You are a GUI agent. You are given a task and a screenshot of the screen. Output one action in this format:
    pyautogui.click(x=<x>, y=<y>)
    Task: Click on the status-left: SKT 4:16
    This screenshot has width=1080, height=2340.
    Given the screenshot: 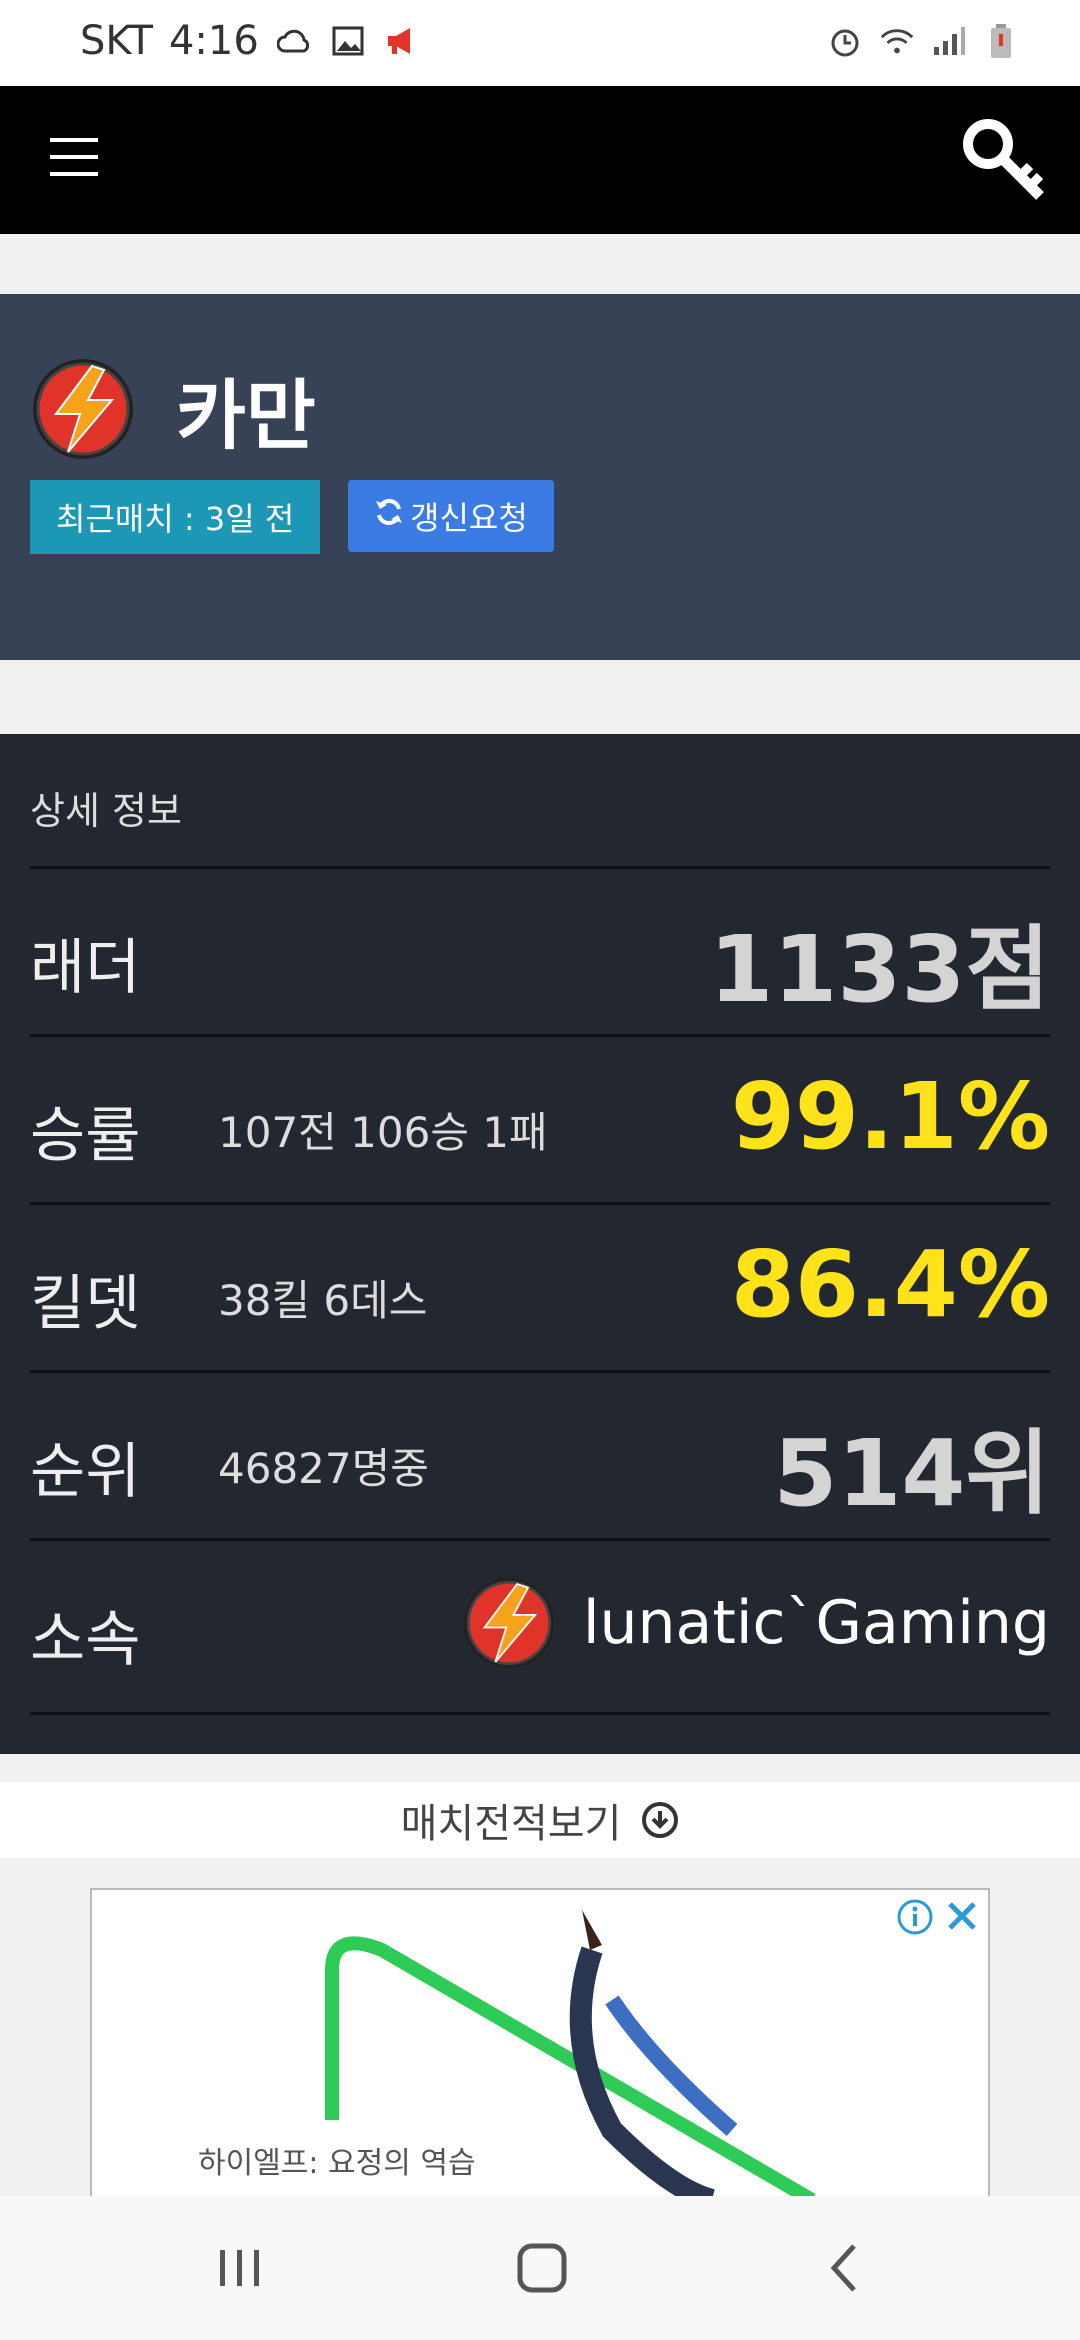 What is the action you would take?
    pyautogui.click(x=250, y=41)
    